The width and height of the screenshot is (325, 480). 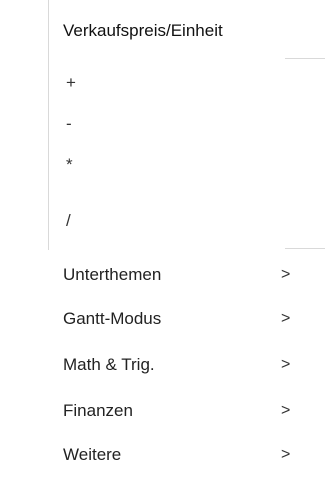 I want to click on menu-item-gantt-modus: Gantt-Modus >, so click(x=162, y=319).